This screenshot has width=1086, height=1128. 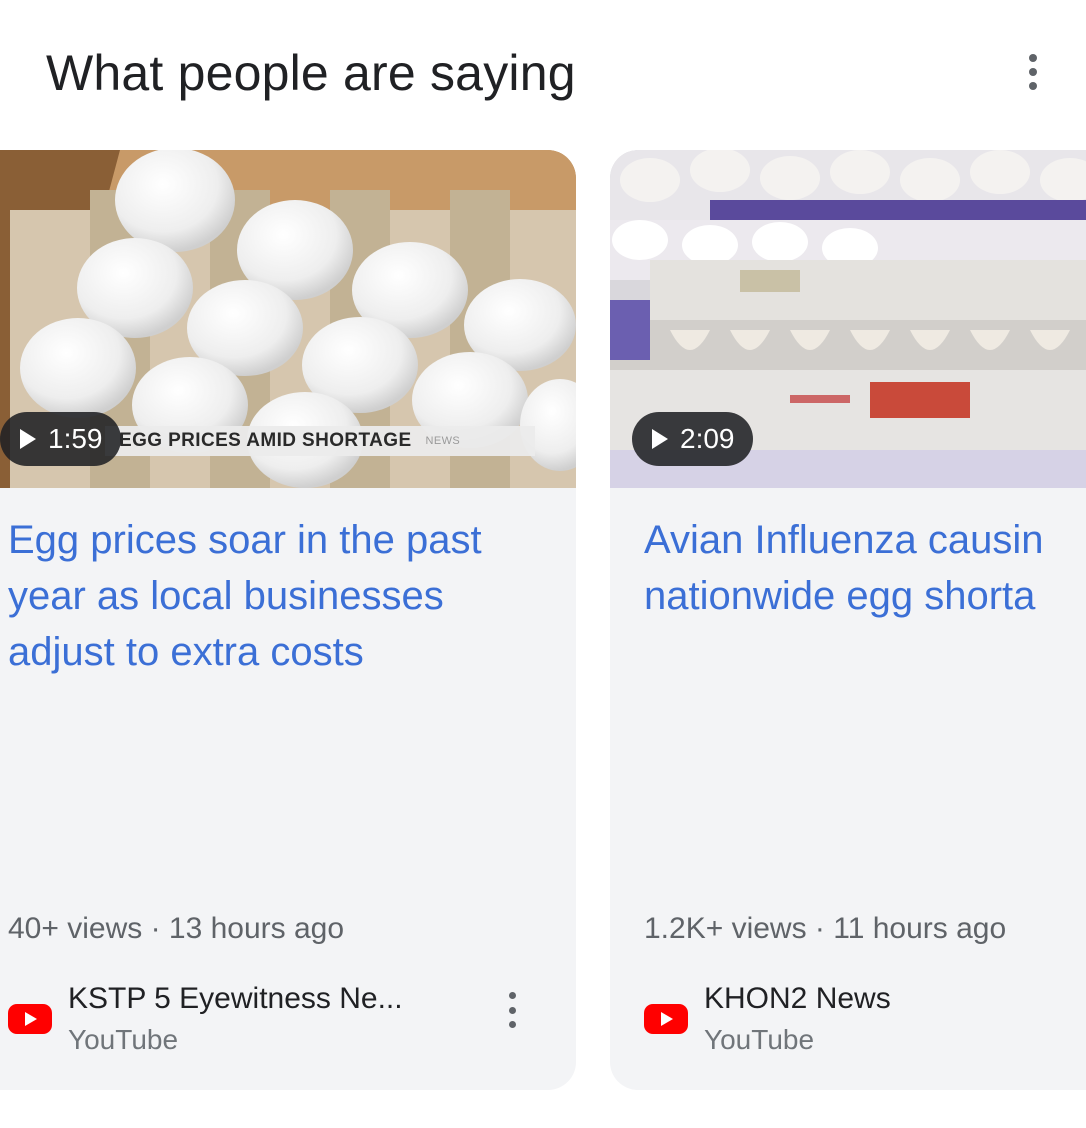 I want to click on thumbnail-caption: EGG PRICES AMID SHORTAGE NEWS, so click(x=320, y=441).